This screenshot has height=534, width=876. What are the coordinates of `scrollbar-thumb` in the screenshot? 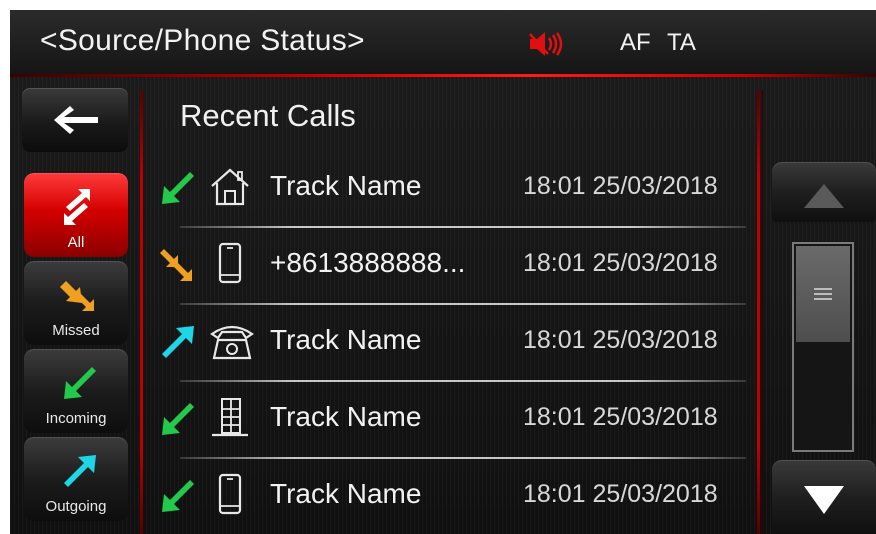 It's located at (823, 294).